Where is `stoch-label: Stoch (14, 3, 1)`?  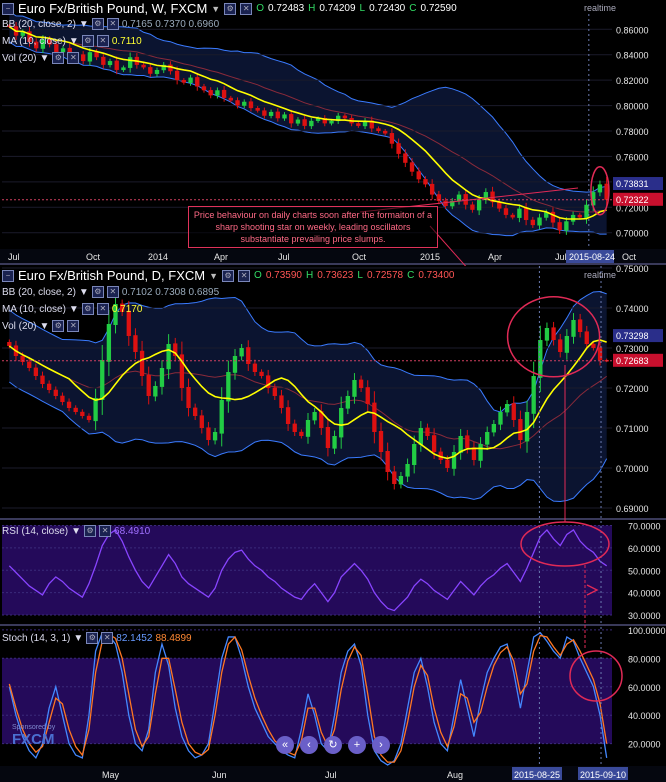
stoch-label: Stoch (14, 3, 1) is located at coordinates (36, 638).